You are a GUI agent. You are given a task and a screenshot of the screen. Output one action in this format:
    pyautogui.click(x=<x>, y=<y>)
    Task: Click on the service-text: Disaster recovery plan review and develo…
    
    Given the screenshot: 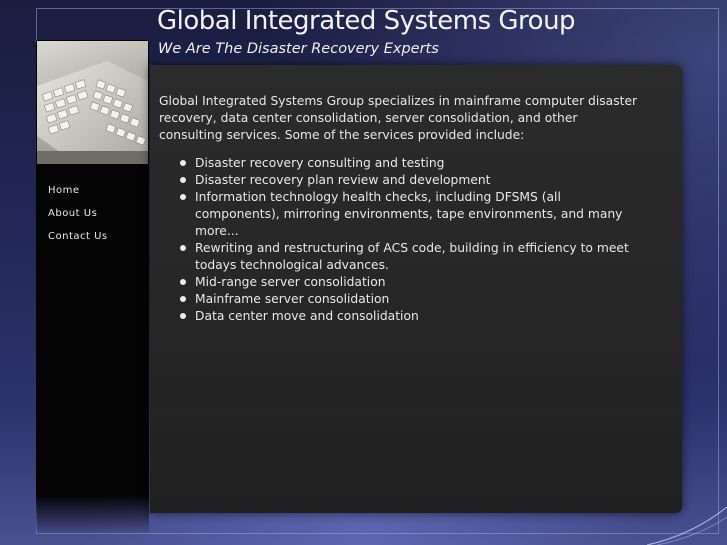 What is the action you would take?
    pyautogui.click(x=343, y=180)
    